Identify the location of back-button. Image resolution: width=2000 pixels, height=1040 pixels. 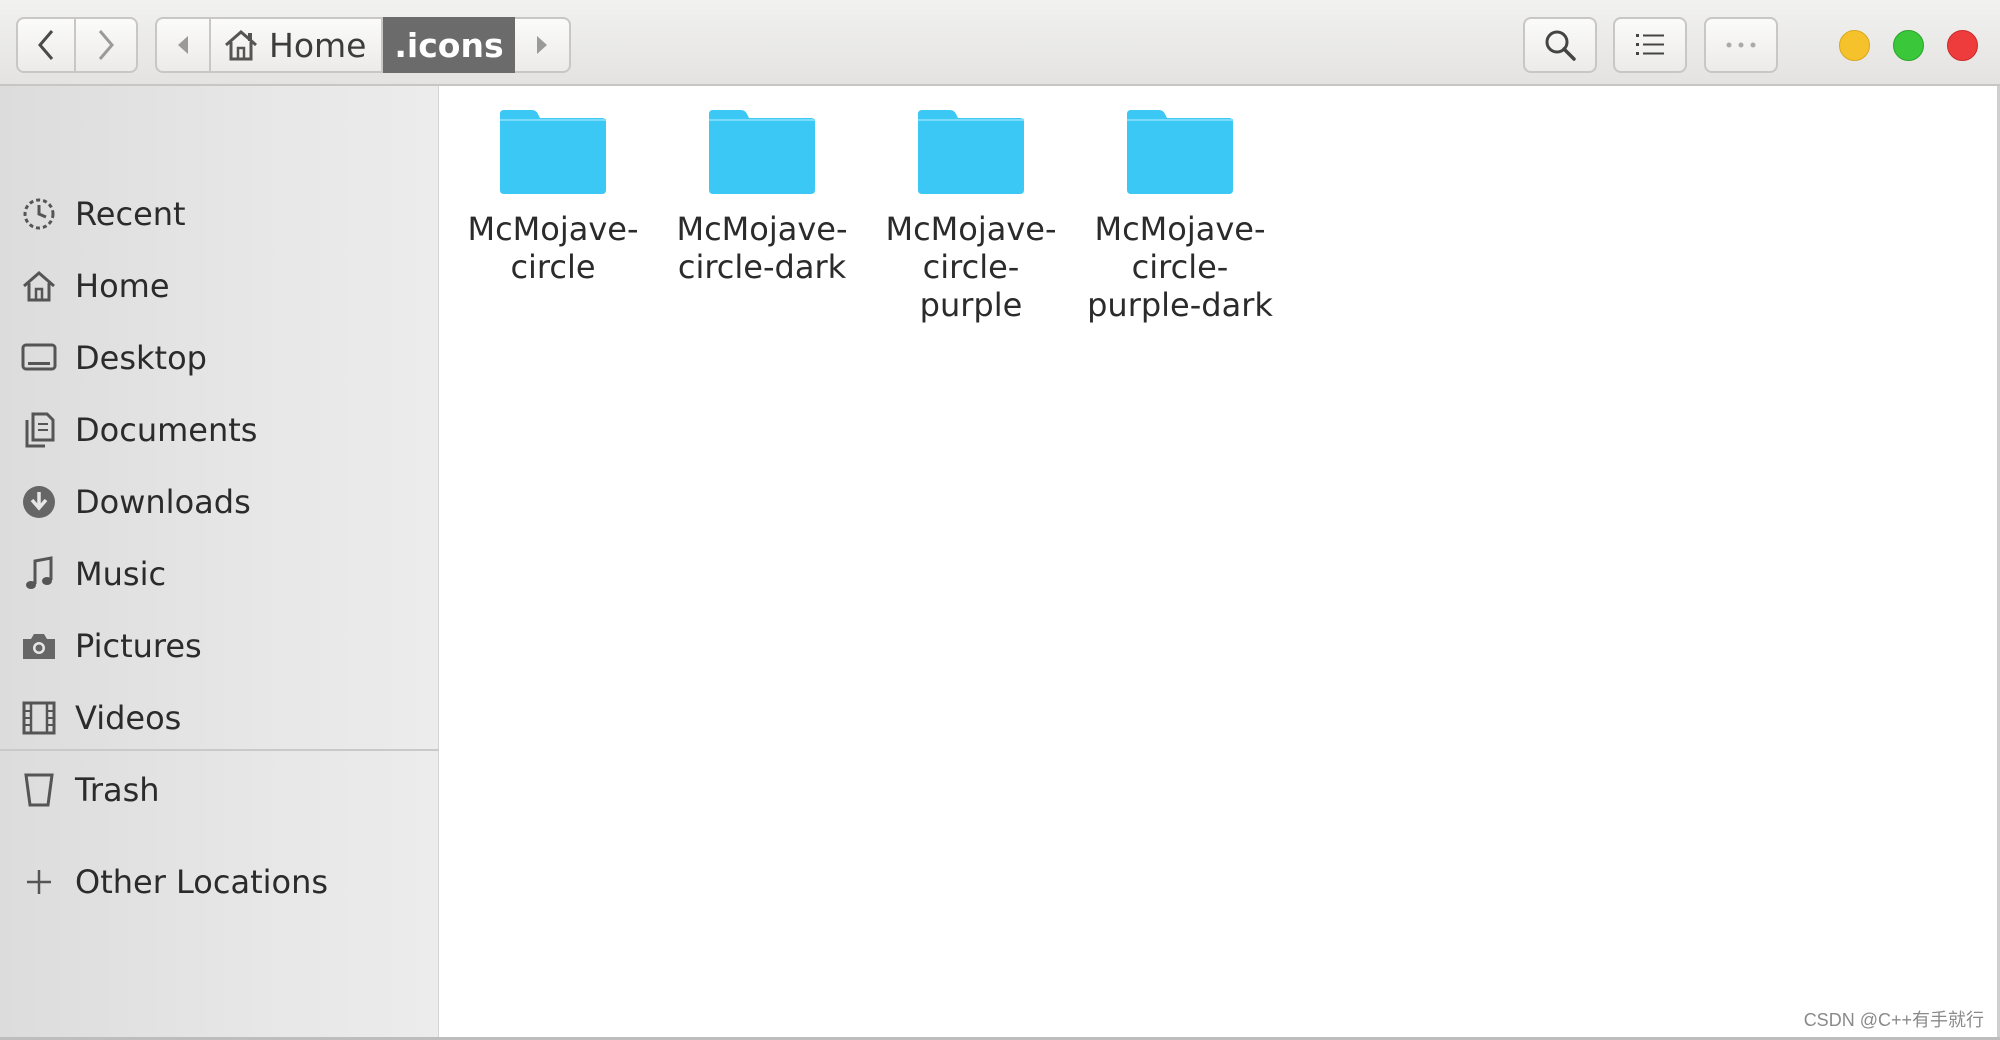
(46, 45).